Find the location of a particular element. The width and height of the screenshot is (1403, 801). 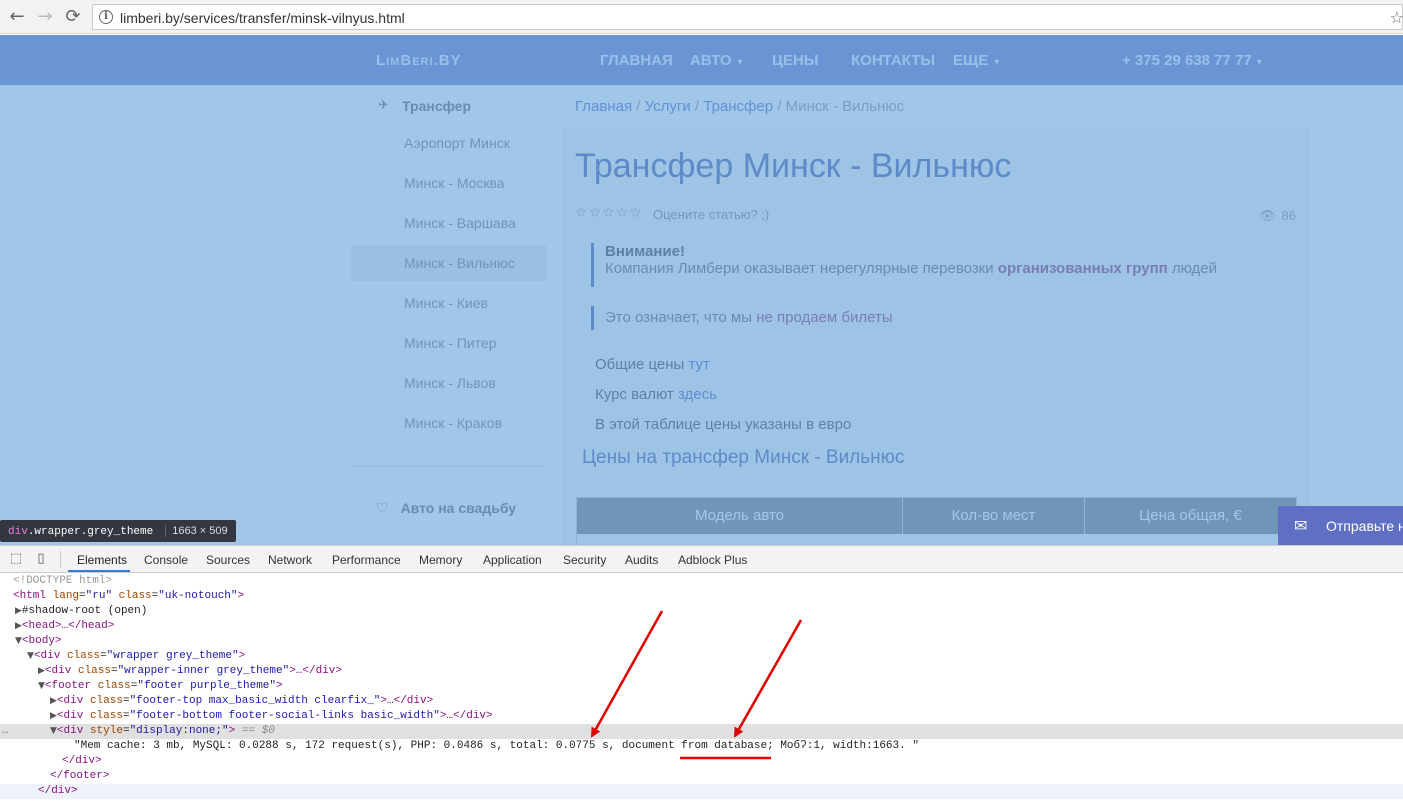

menu-label: ГЛАВНАЯ is located at coordinates (636, 60).